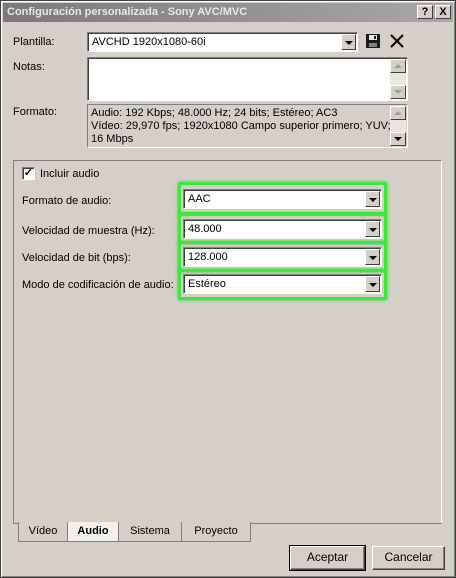  I want to click on format-label: Formato:, so click(35, 112).